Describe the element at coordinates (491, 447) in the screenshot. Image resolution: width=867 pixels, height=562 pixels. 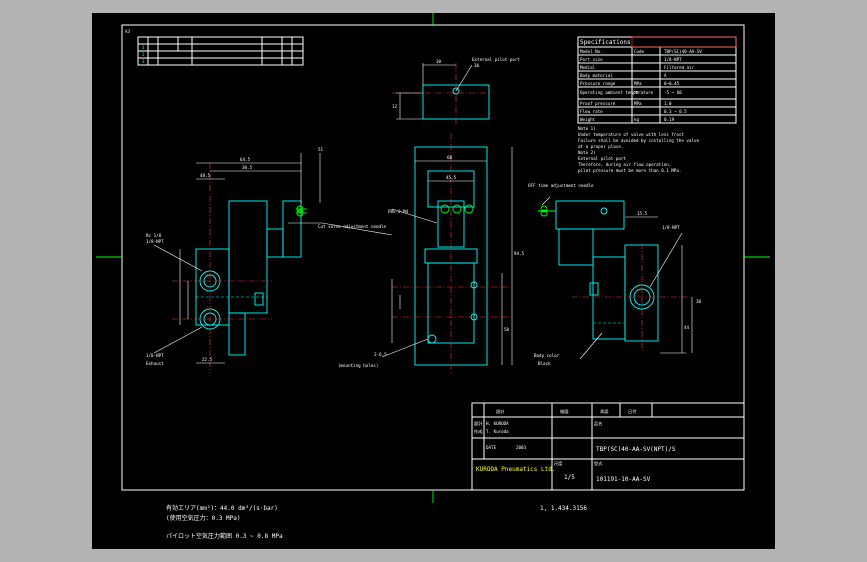
I see `title-date-label: DATE` at that location.